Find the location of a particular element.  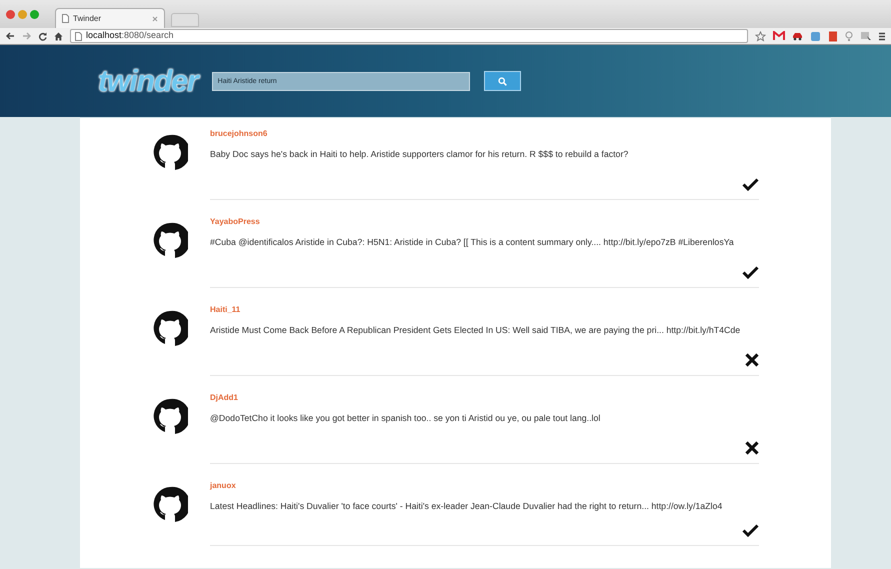

tweet-text: @DodoTetCho it looks like you got better in spanish too.. se yon ti Aristid ou ye, ou pale tout lang..lol is located at coordinates (406, 418).